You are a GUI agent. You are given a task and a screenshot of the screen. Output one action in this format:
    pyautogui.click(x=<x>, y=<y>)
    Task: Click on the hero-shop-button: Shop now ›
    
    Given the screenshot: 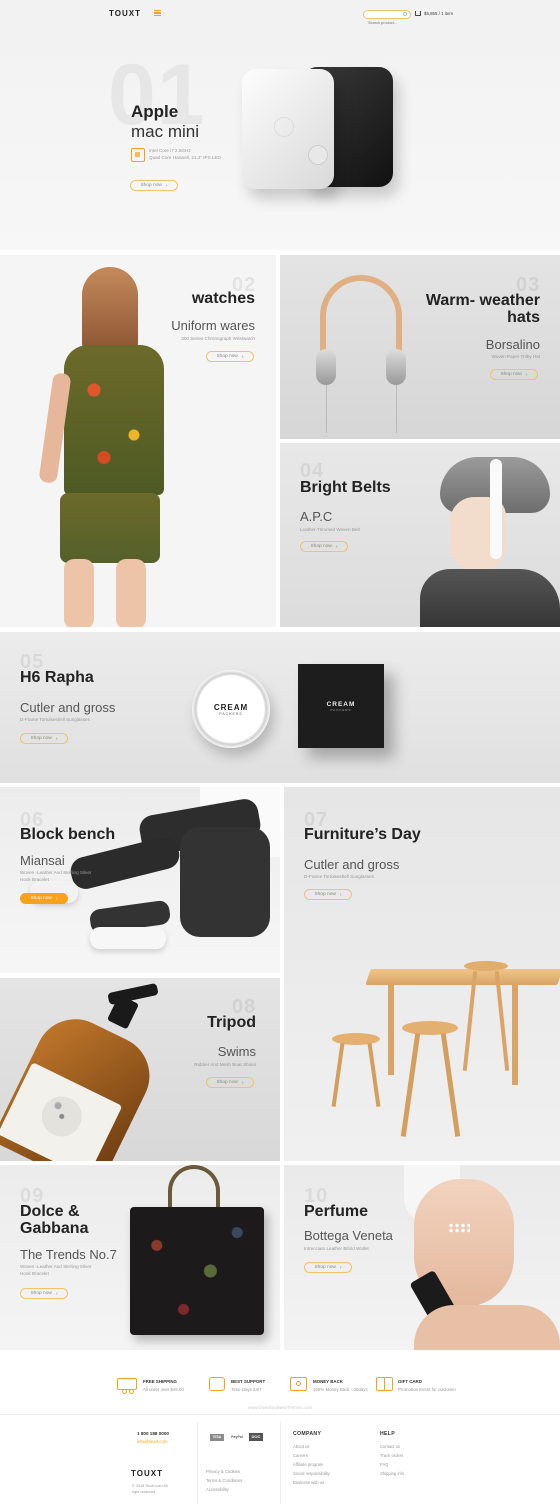 What is the action you would take?
    pyautogui.click(x=154, y=185)
    